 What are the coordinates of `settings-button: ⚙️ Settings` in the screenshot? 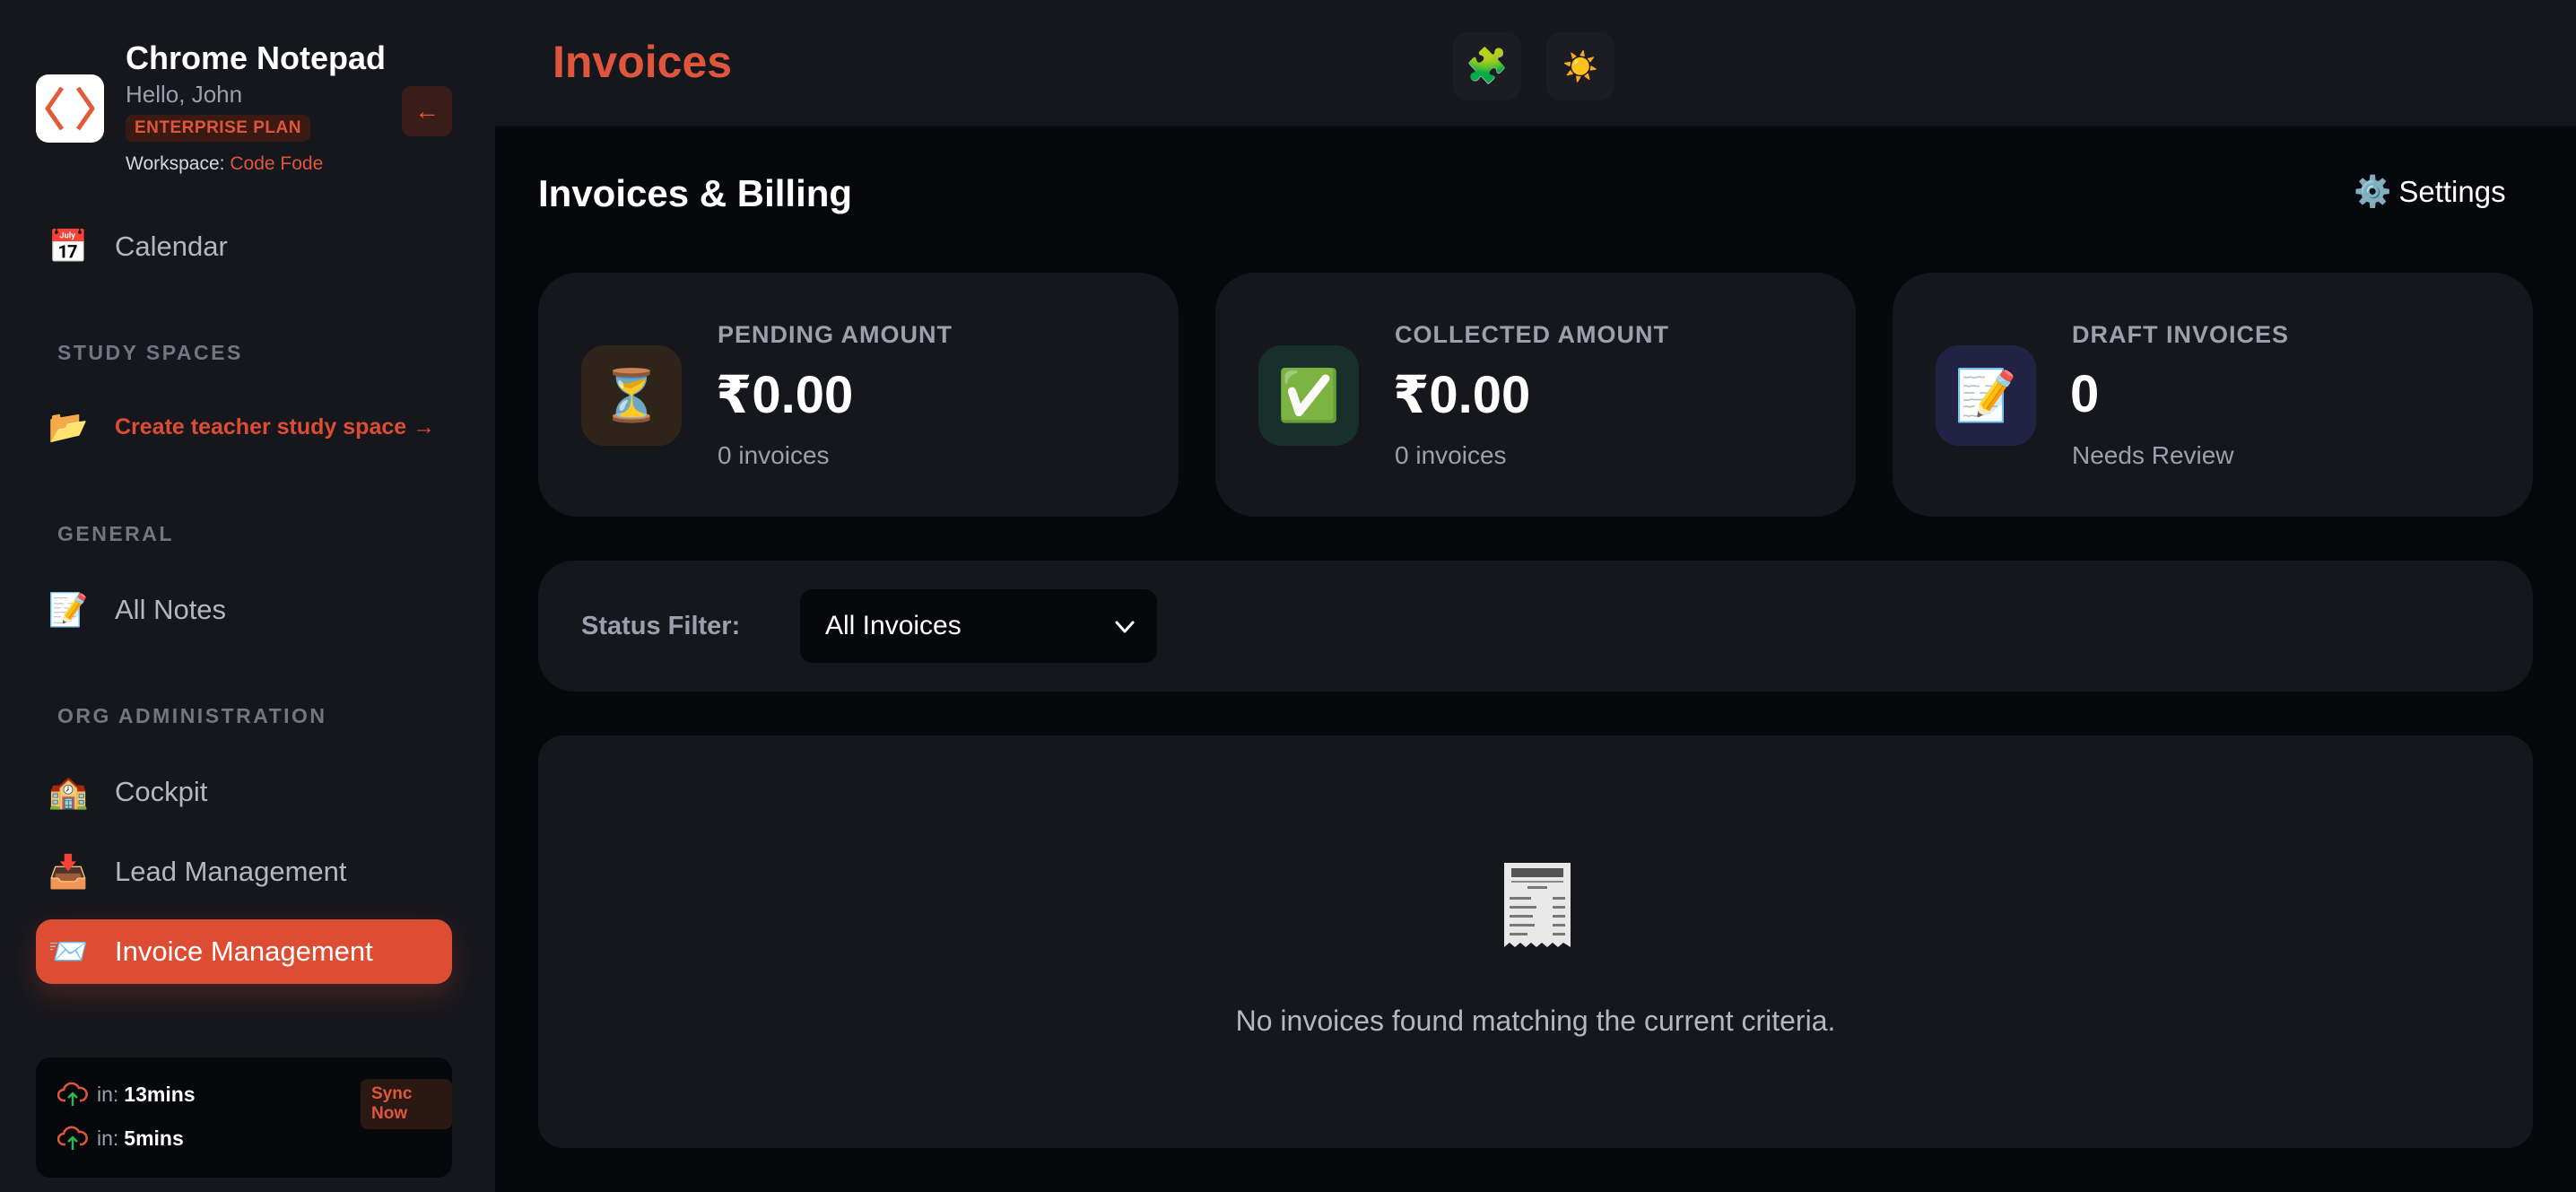 It's located at (2430, 192).